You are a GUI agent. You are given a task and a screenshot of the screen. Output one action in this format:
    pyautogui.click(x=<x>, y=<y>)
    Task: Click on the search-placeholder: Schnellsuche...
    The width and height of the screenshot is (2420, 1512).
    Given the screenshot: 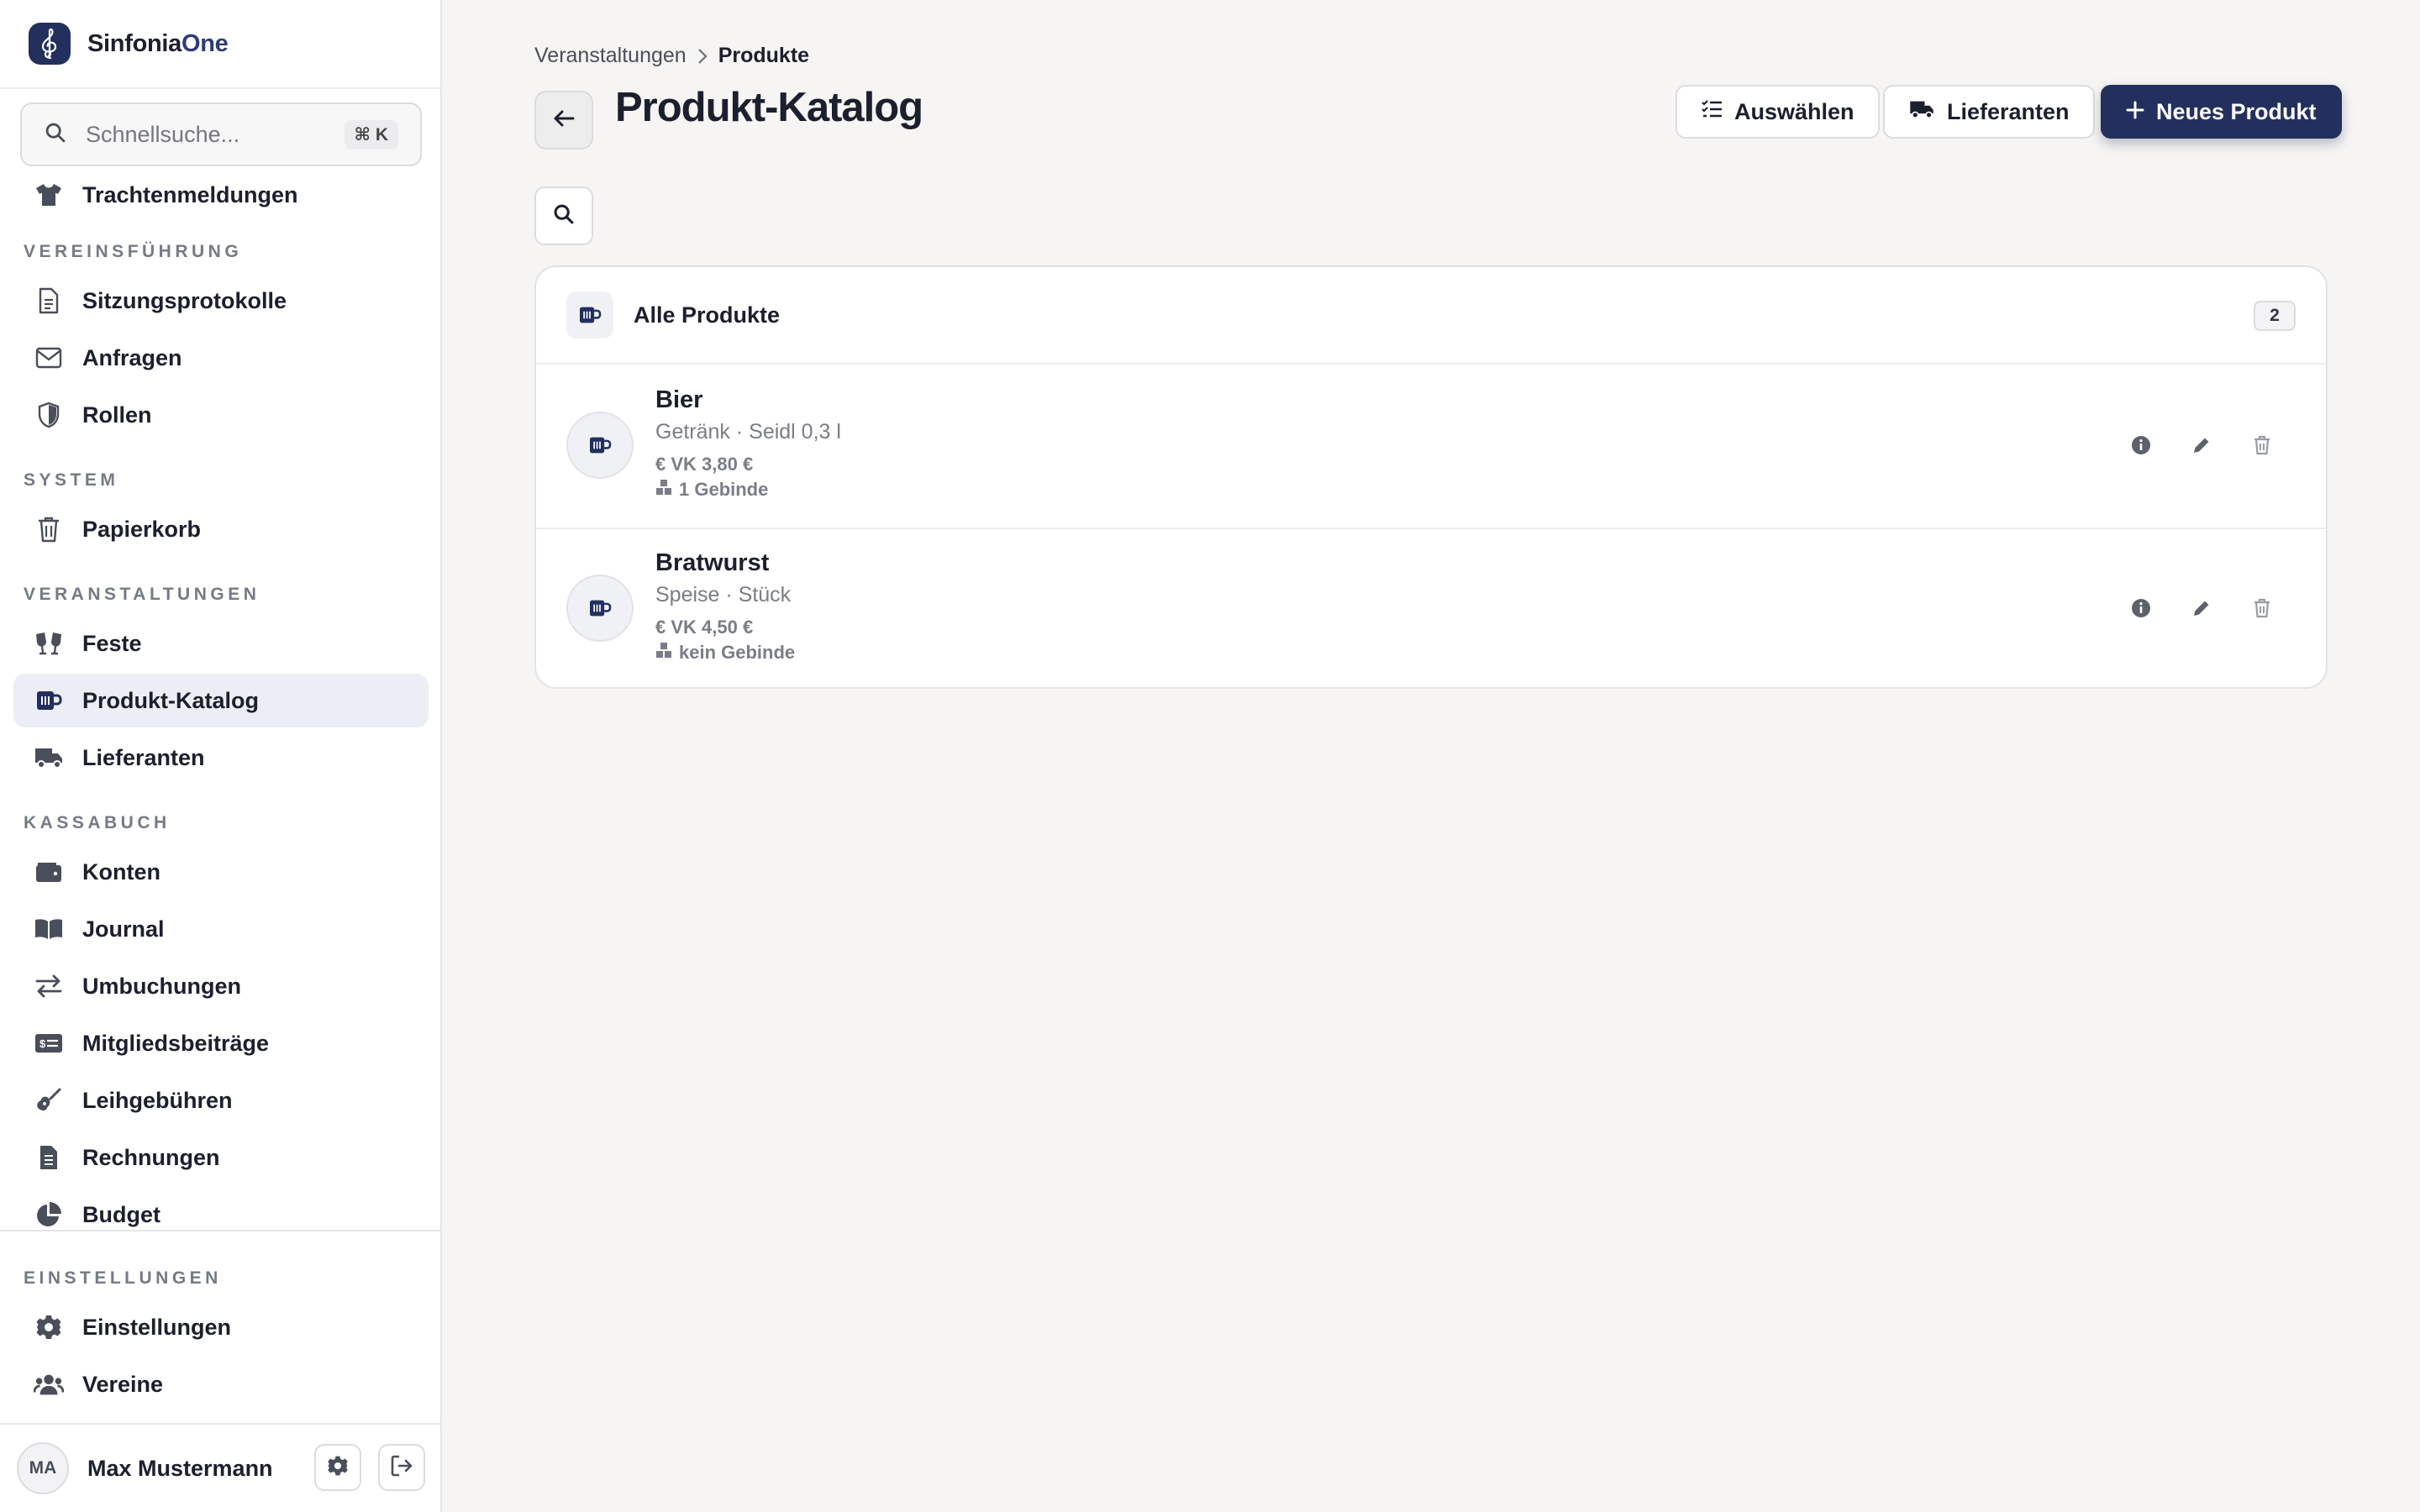 What is the action you would take?
    pyautogui.click(x=163, y=134)
    